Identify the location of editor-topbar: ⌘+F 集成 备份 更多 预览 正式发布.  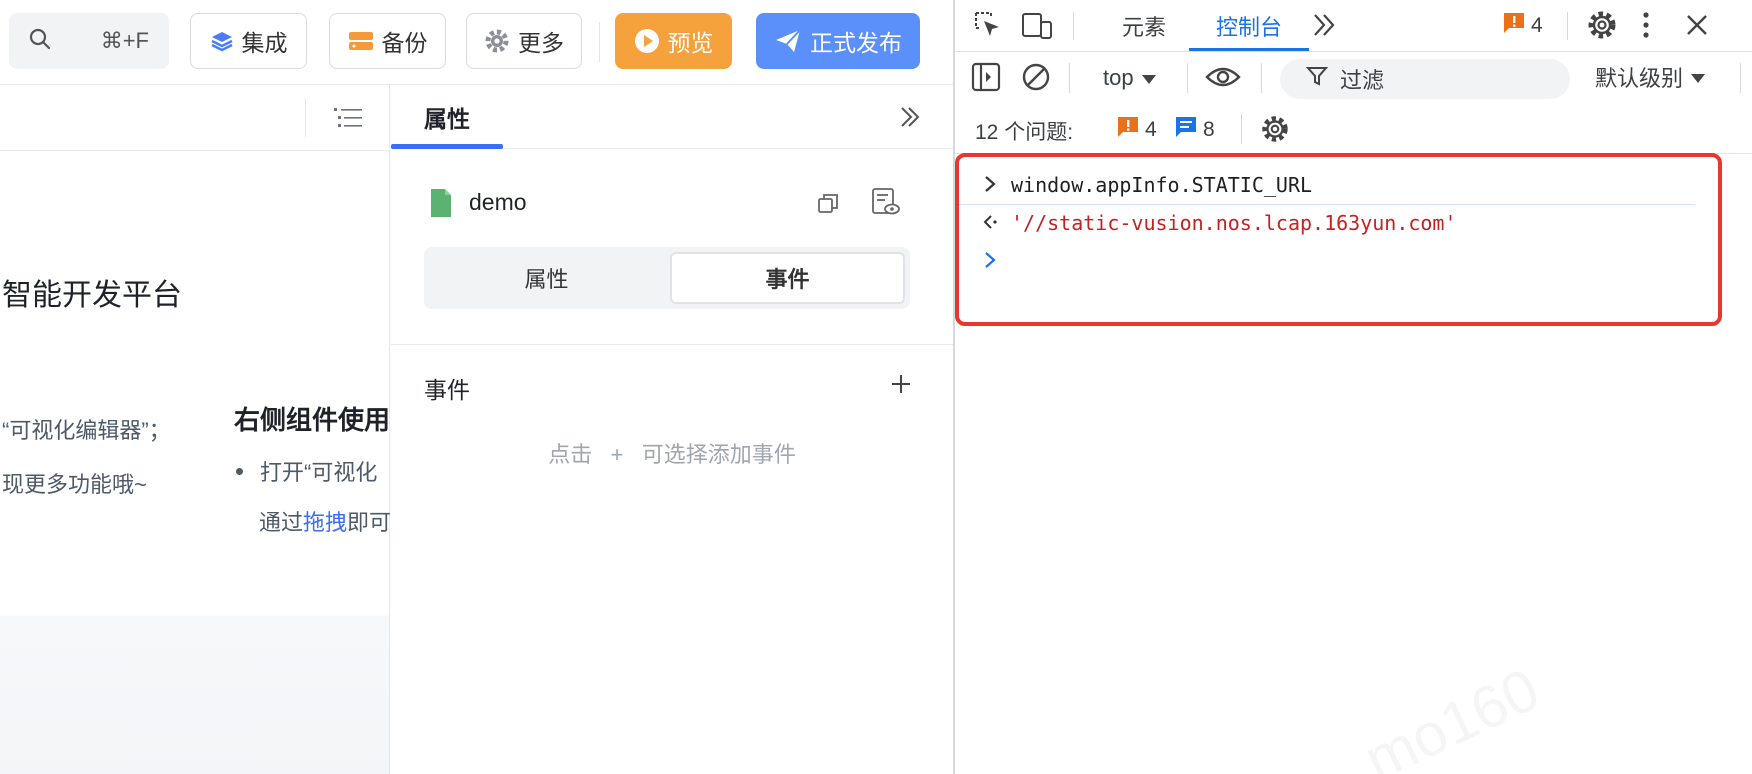
(476, 42).